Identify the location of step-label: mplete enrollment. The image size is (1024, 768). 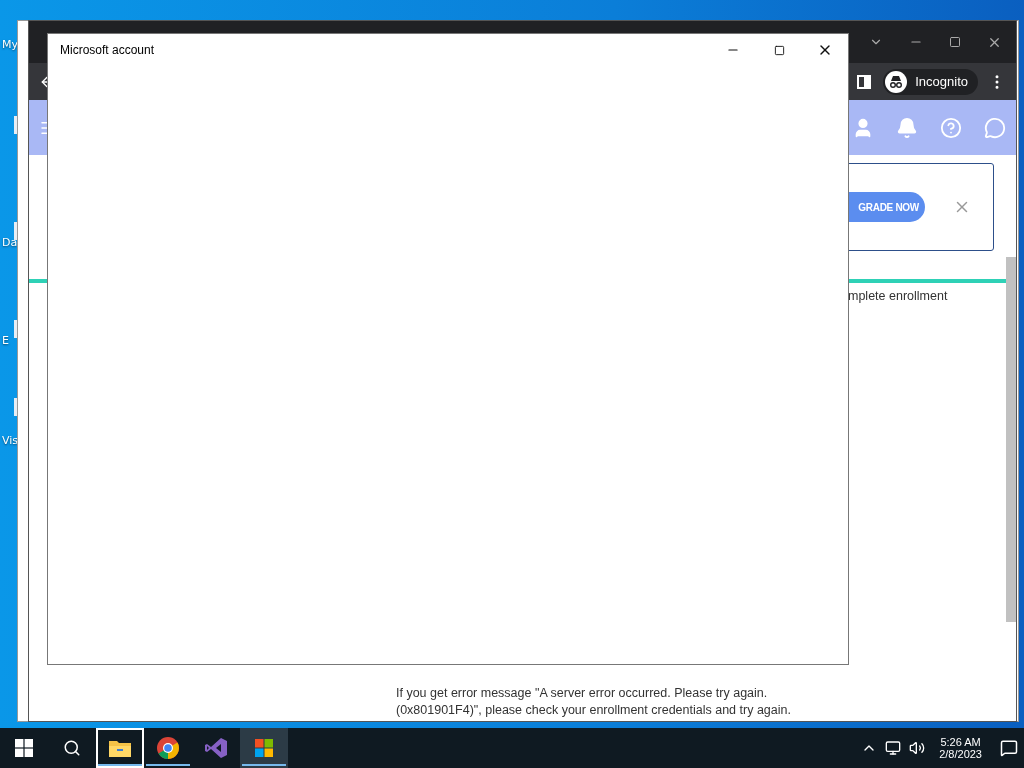
(898, 296).